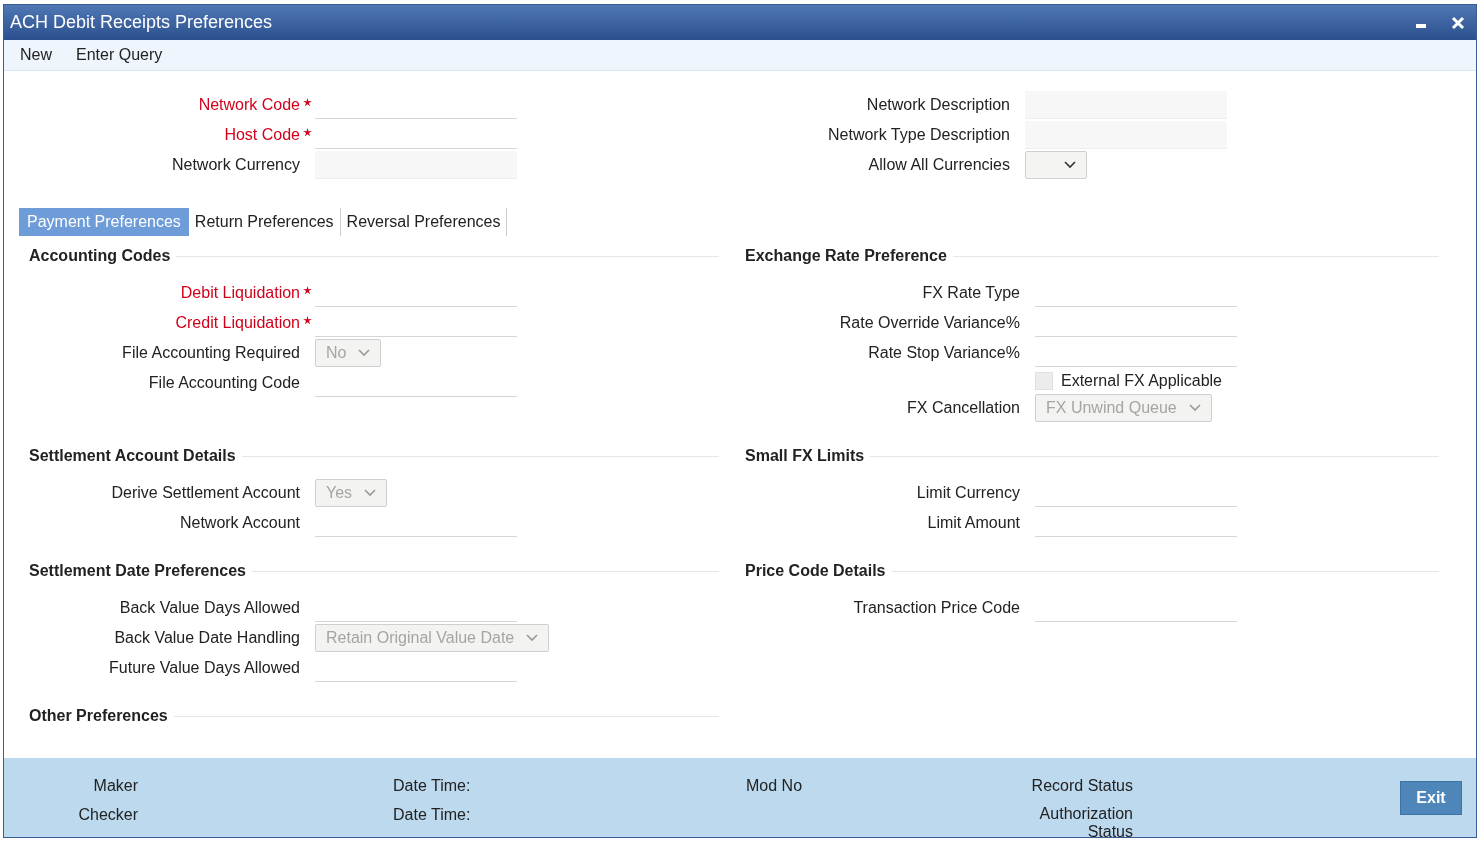 The height and width of the screenshot is (842, 1480). Describe the element at coordinates (968, 493) in the screenshot. I see `field-label: Limit Currency` at that location.